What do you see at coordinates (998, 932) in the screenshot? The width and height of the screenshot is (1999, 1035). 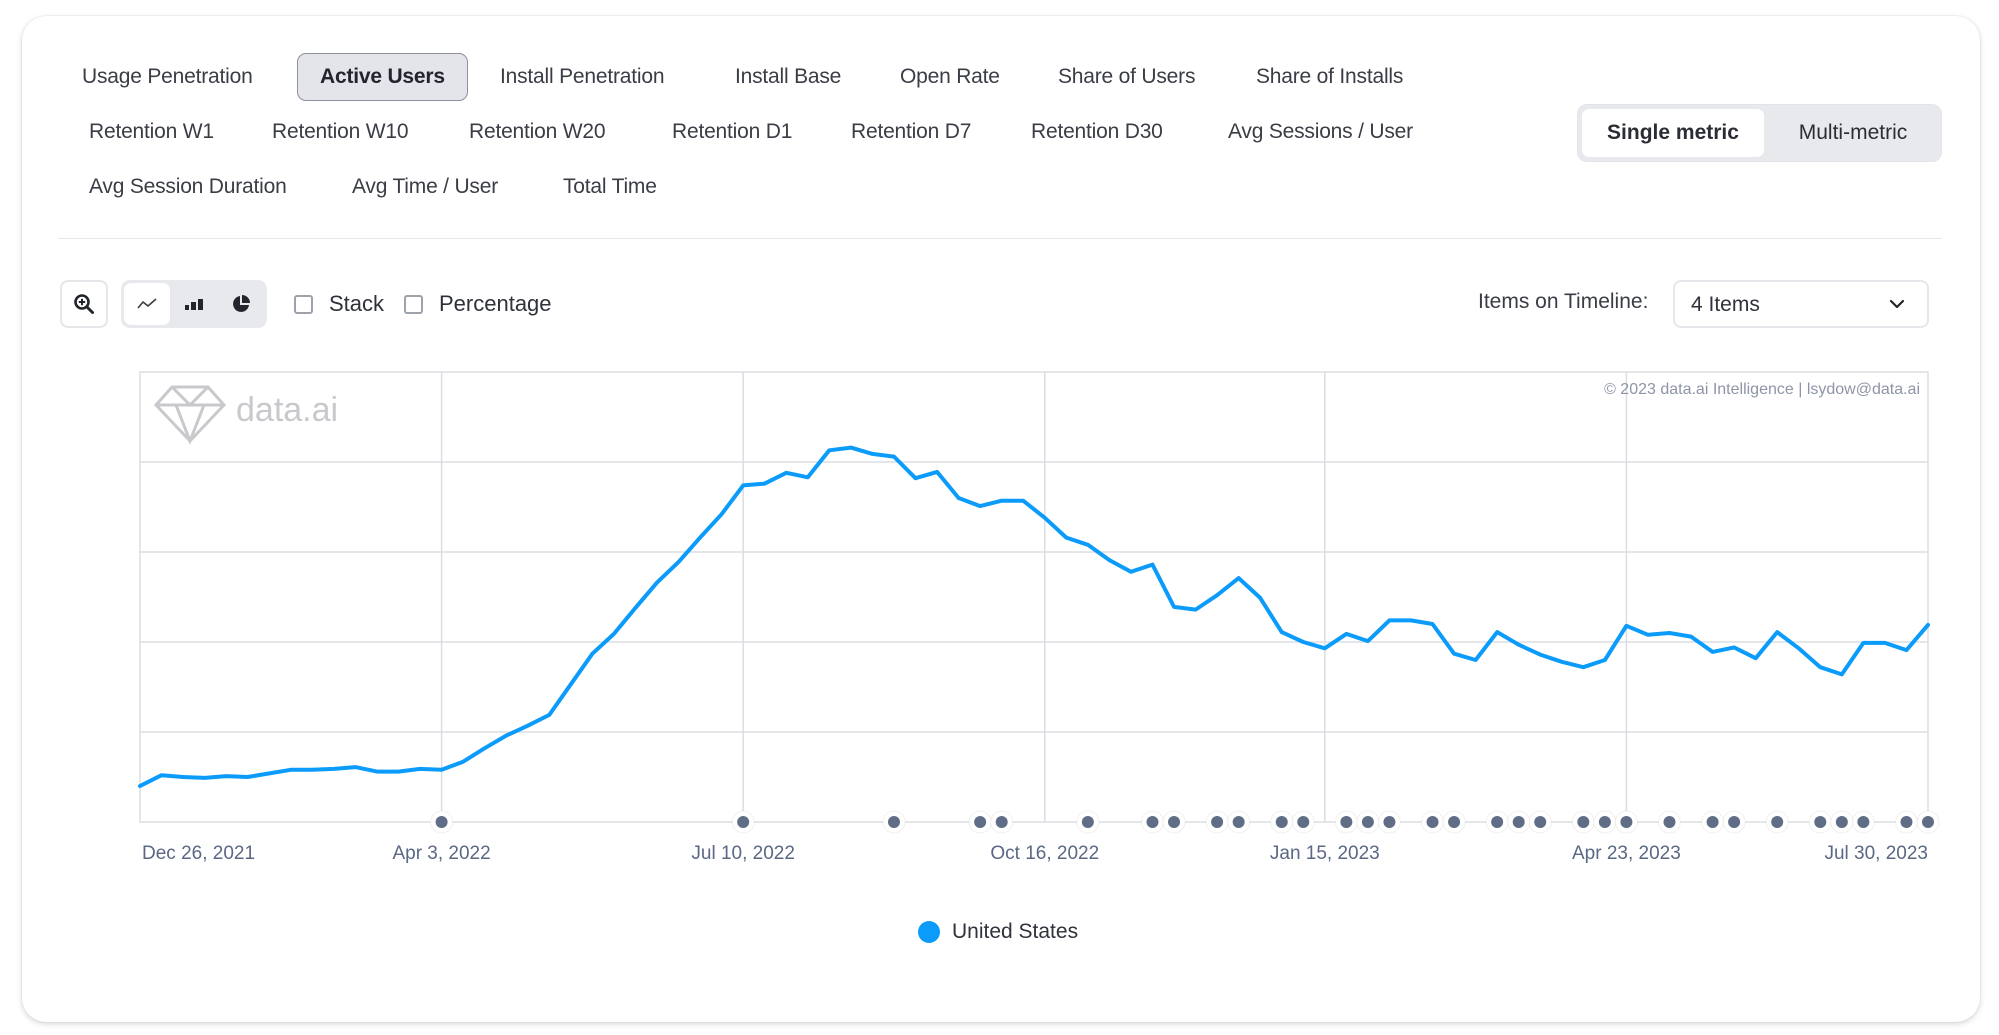 I see `legend-item-united-states: United States` at bounding box center [998, 932].